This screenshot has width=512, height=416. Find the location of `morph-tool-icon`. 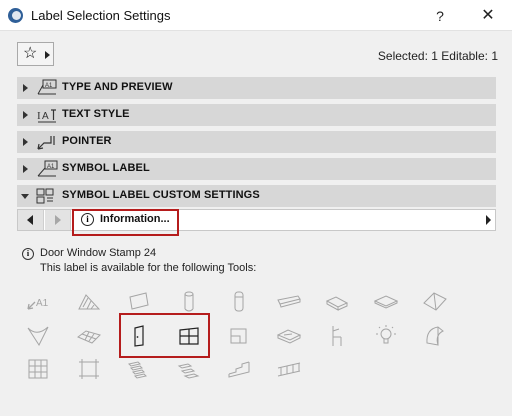

morph-tool-icon is located at coordinates (435, 336).